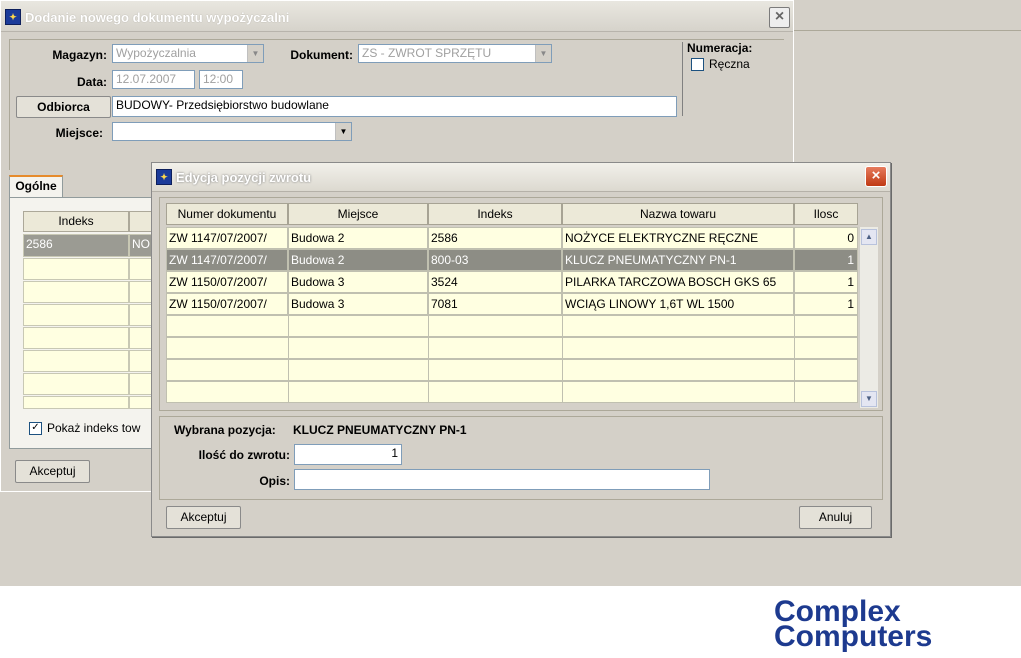 The image size is (1021, 658). What do you see at coordinates (826, 214) in the screenshot?
I see `column-header-ilosc: Ilosc` at bounding box center [826, 214].